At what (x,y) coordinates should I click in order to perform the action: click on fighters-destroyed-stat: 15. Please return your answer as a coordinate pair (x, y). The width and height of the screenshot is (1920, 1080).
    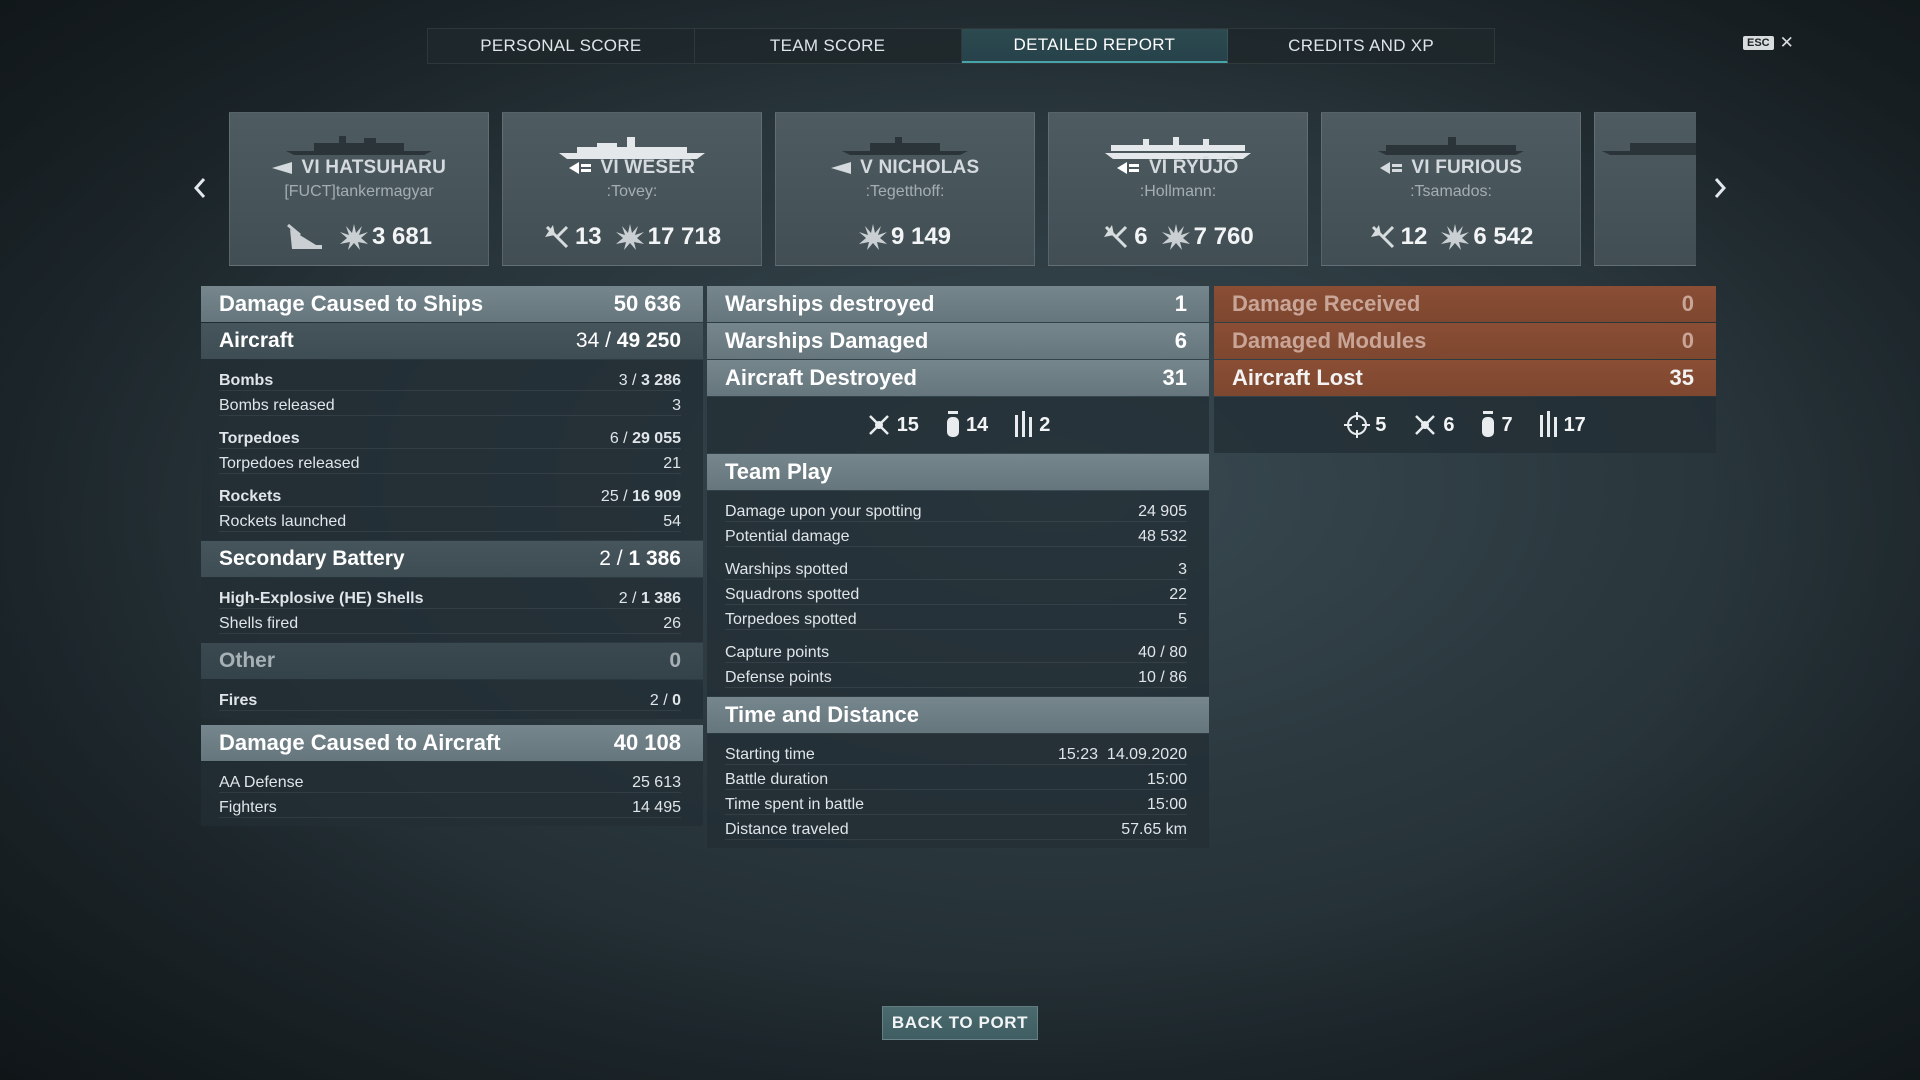
    Looking at the image, I should click on (892, 425).